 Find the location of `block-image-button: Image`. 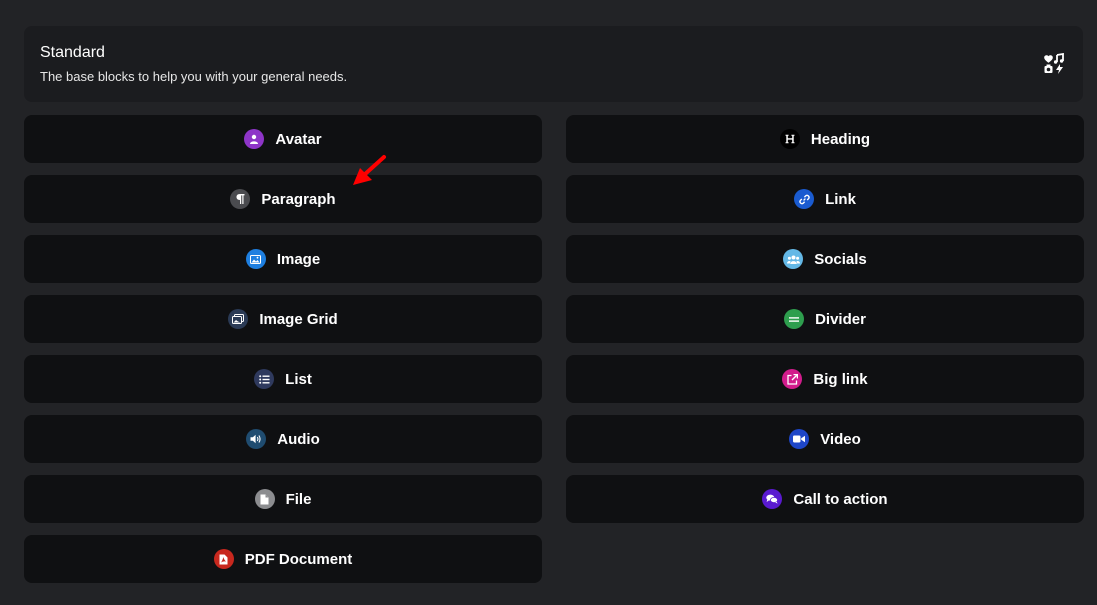

block-image-button: Image is located at coordinates (283, 259).